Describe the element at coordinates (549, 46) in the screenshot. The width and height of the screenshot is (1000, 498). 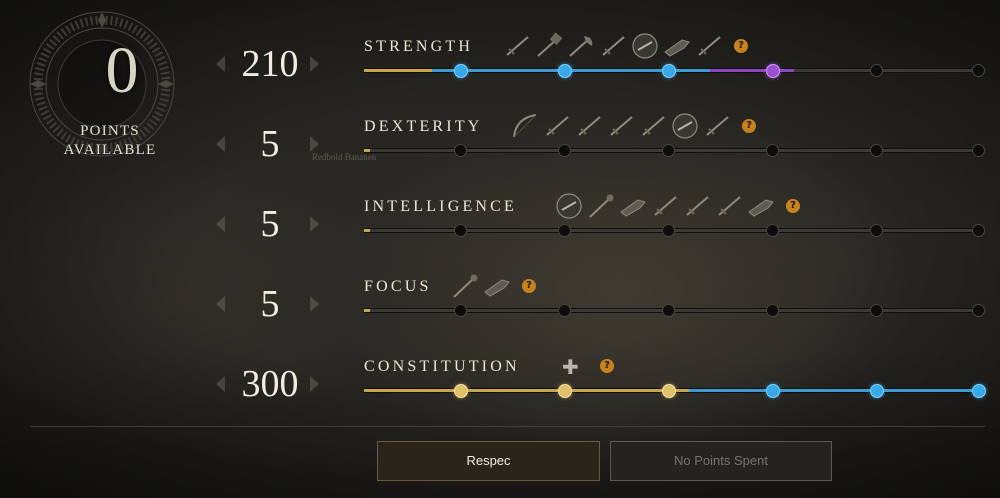
I see `war-hammer-icon` at that location.